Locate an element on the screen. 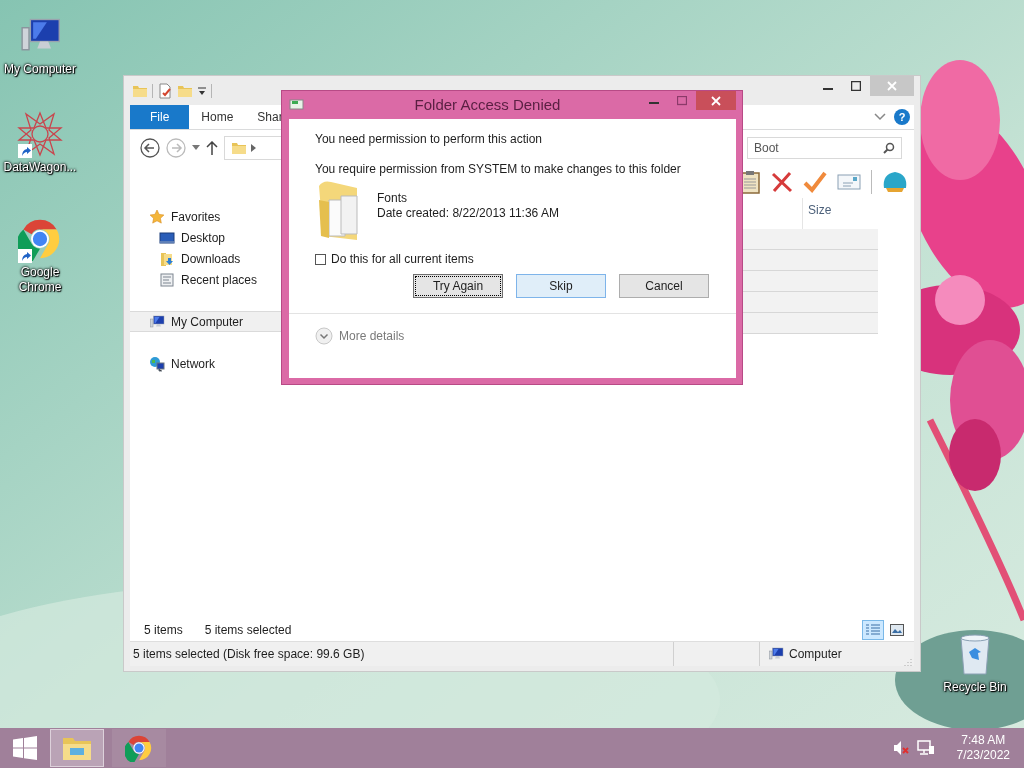 This screenshot has width=1024, height=768. delete-cross-icon is located at coordinates (782, 182).